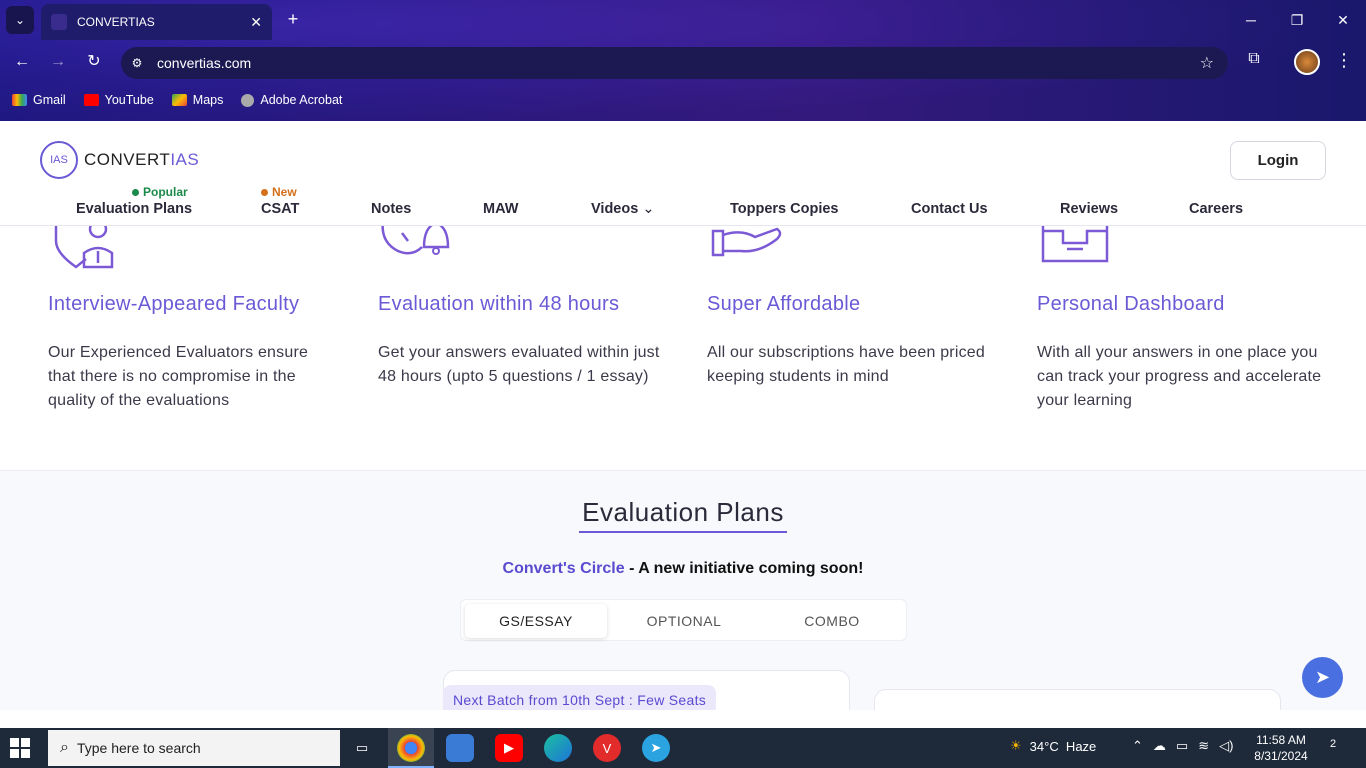  I want to click on nav-csat: New CSAT, so click(280, 201).